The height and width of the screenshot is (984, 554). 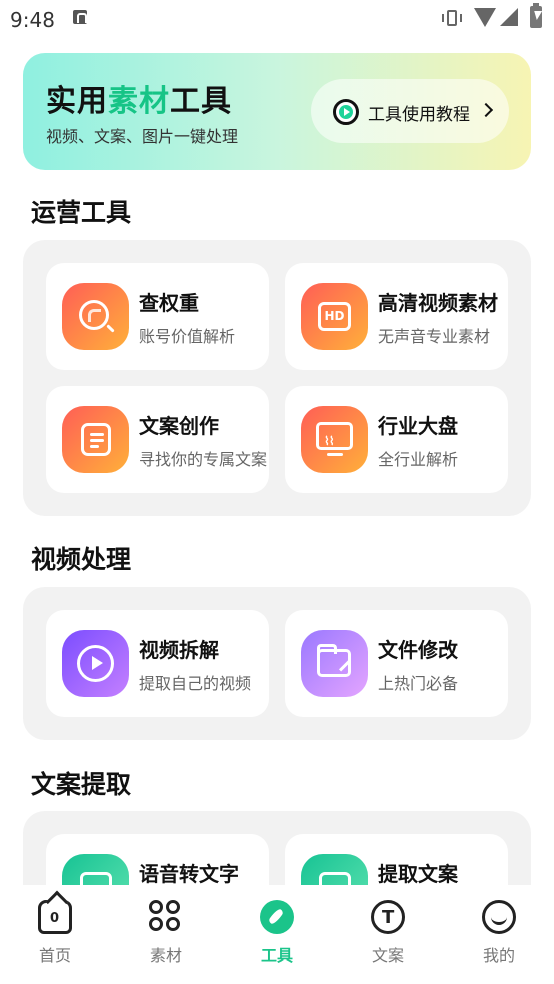 I want to click on banner-title-highlight: 素材, so click(x=139, y=101).